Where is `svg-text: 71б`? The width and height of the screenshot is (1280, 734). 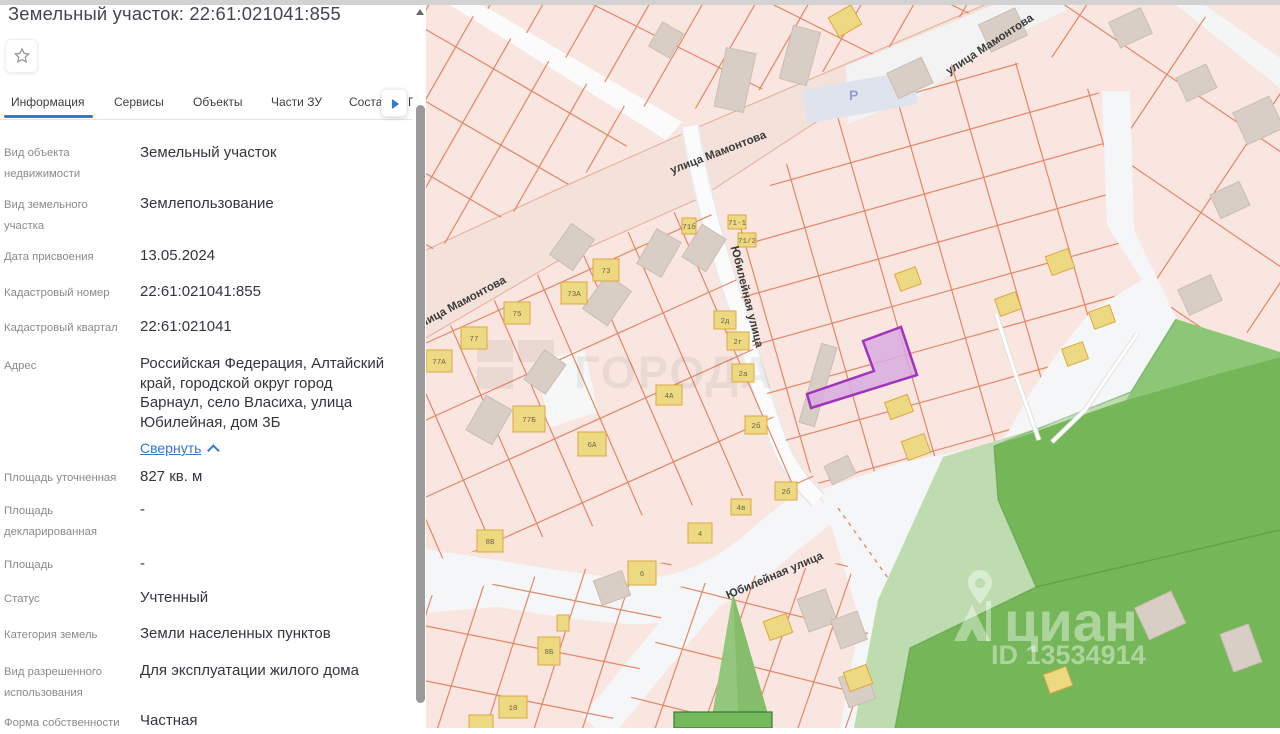
svg-text: 71б is located at coordinates (689, 227).